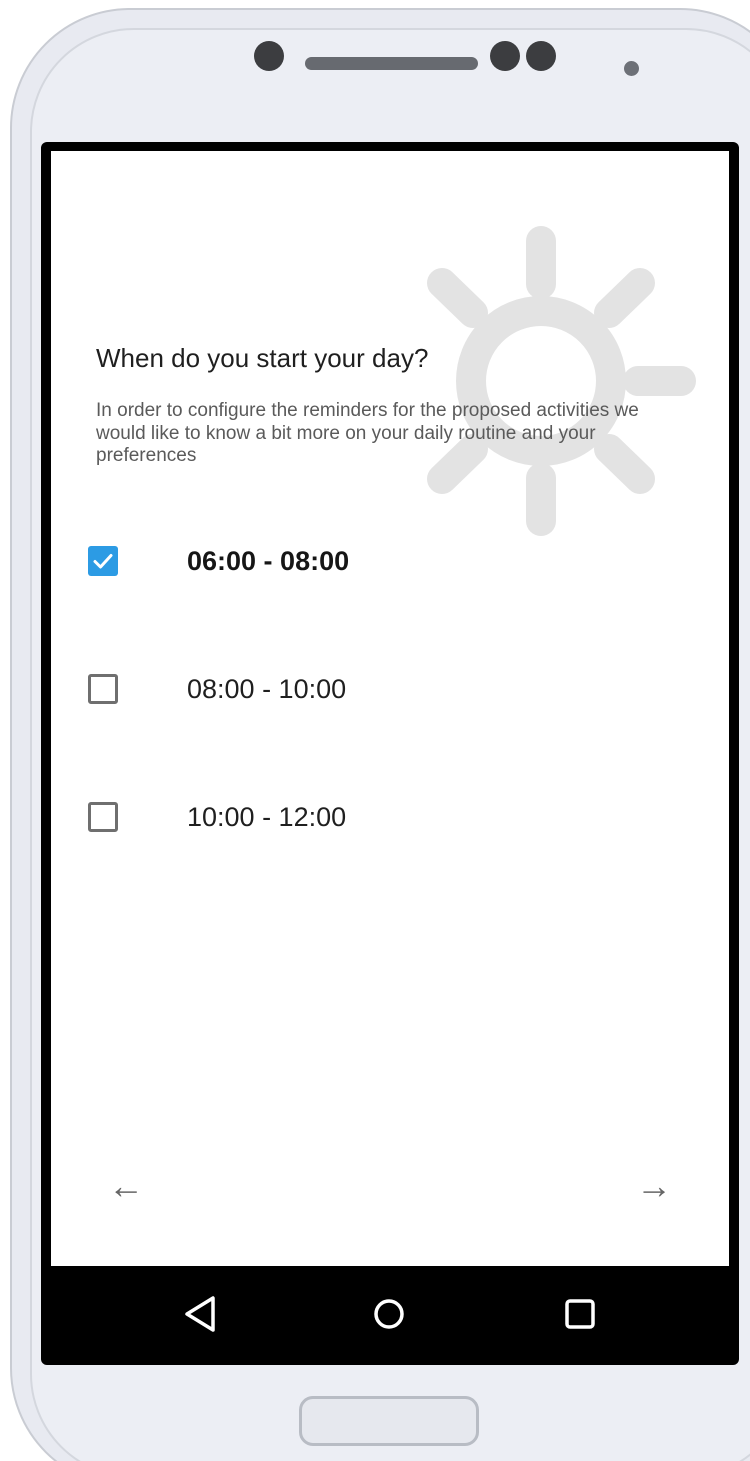 The width and height of the screenshot is (750, 1461). What do you see at coordinates (268, 561) in the screenshot?
I see `option-label: 06:00 - 08:00` at bounding box center [268, 561].